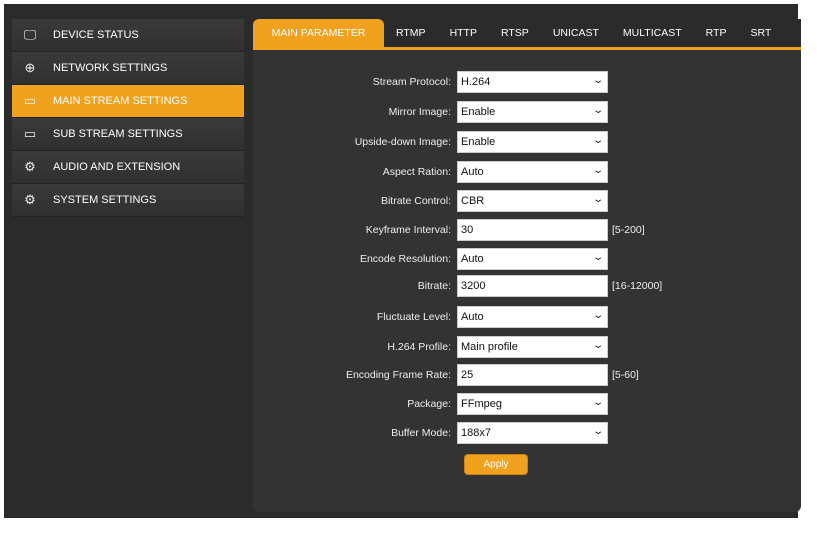 This screenshot has height=535, width=817. I want to click on sidebar-item-label: AUDIO AND EXTENSION, so click(117, 167).